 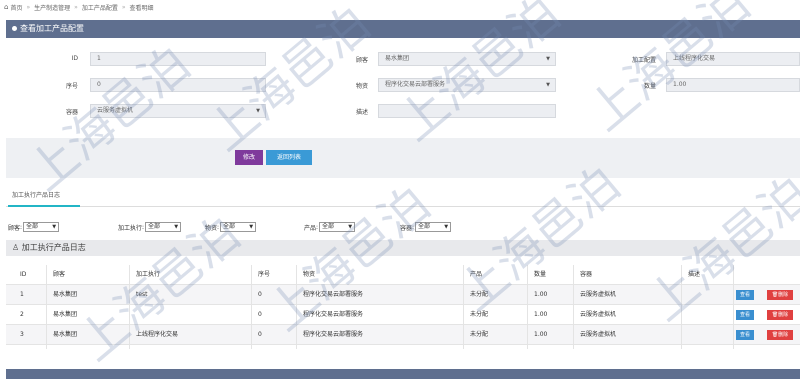 What do you see at coordinates (403, 374) in the screenshot?
I see `footer-bar` at bounding box center [403, 374].